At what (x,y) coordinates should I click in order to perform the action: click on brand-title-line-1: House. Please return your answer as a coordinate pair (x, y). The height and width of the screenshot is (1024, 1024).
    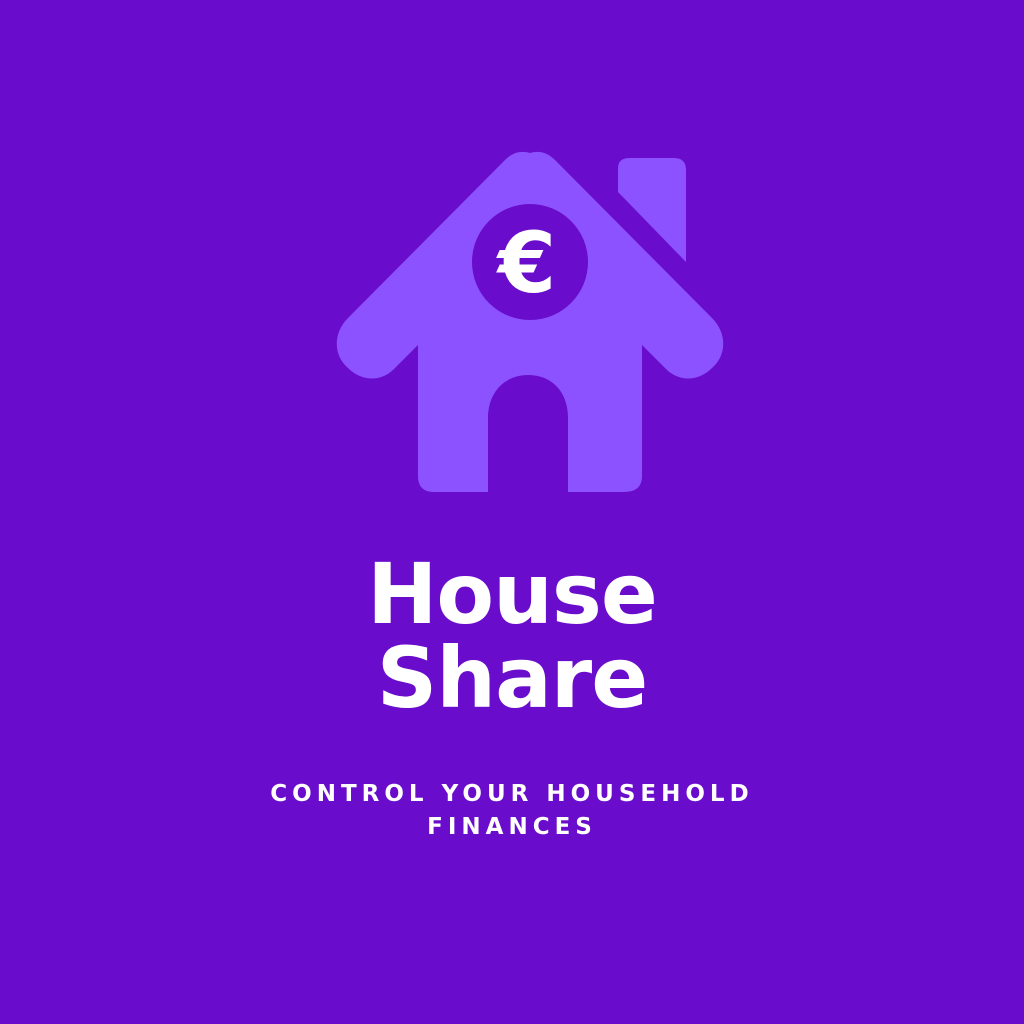
    Looking at the image, I should click on (512, 594).